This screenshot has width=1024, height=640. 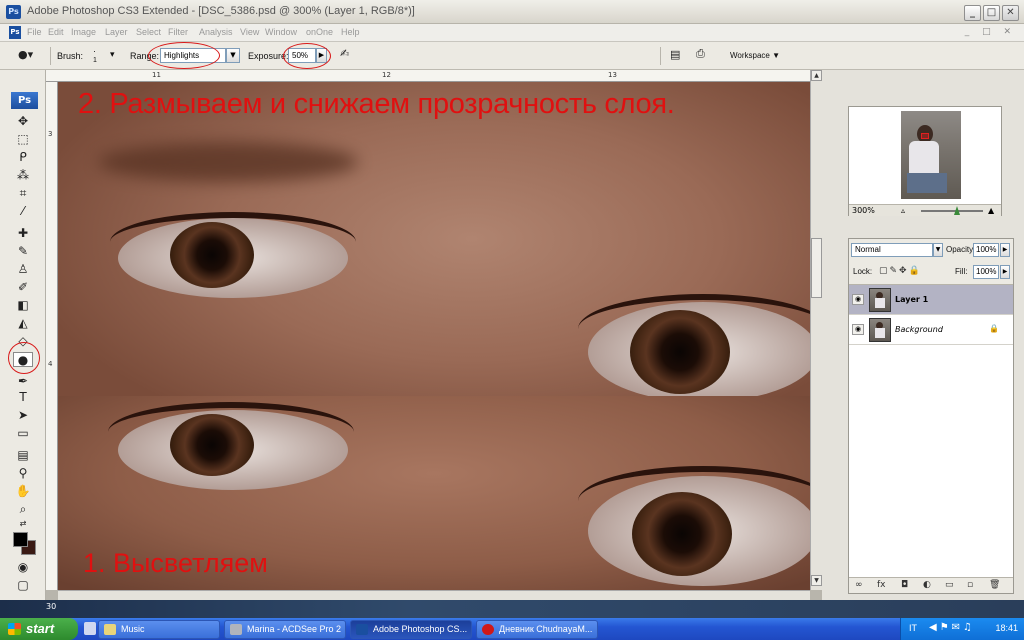 I want to click on zoom-out-icon: ▵, so click(x=903, y=210).